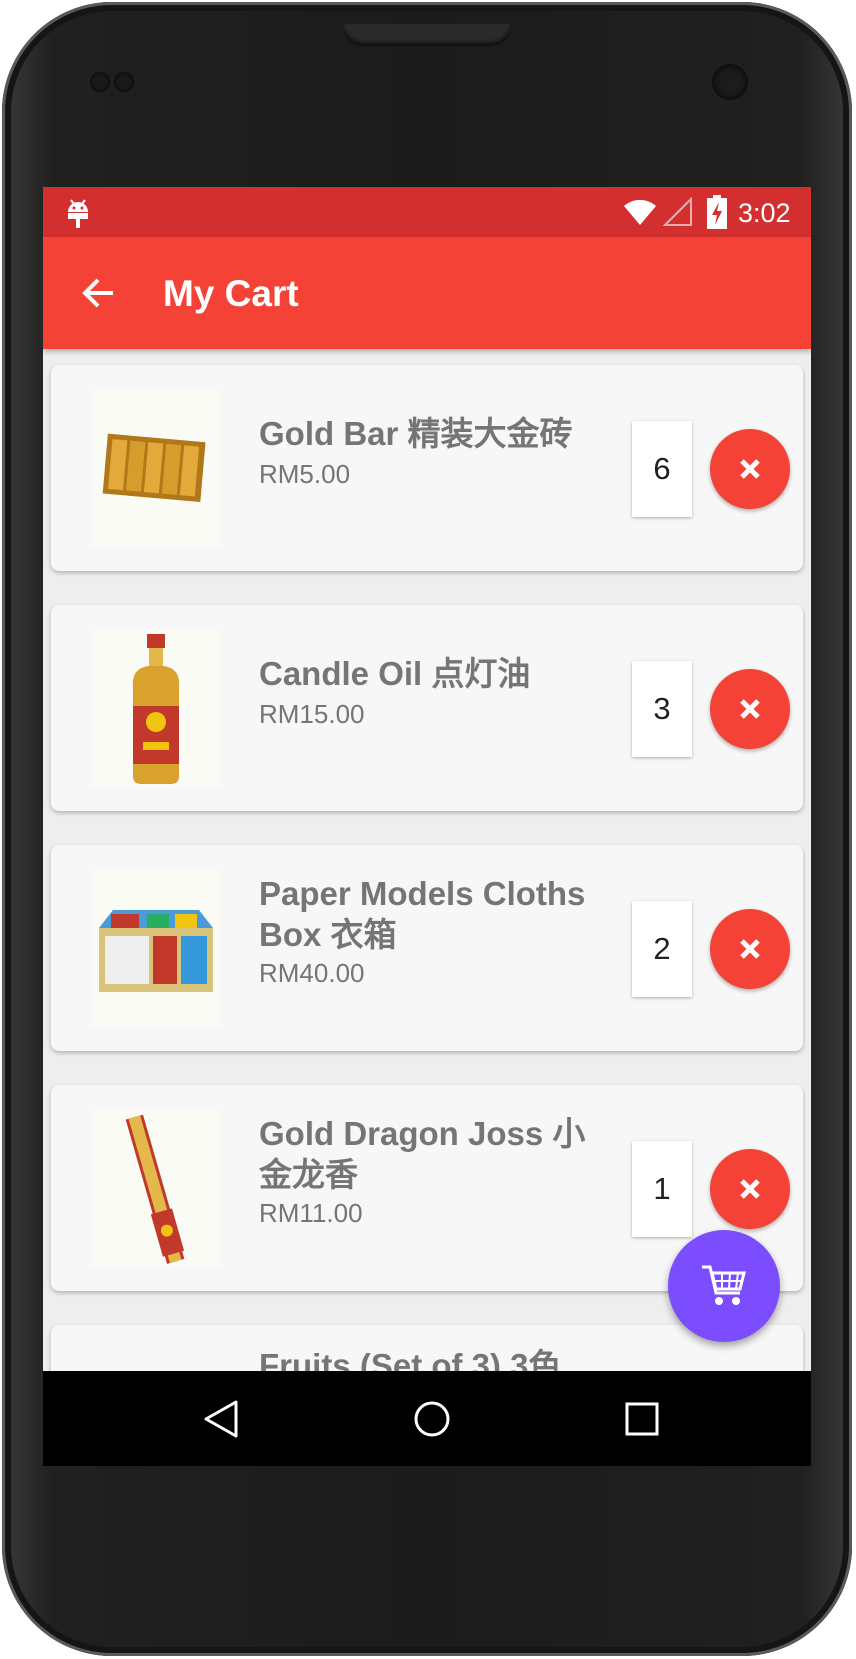 The width and height of the screenshot is (856, 1659). I want to click on product-name: Paper Models Cloths Box 衣箱, so click(422, 914).